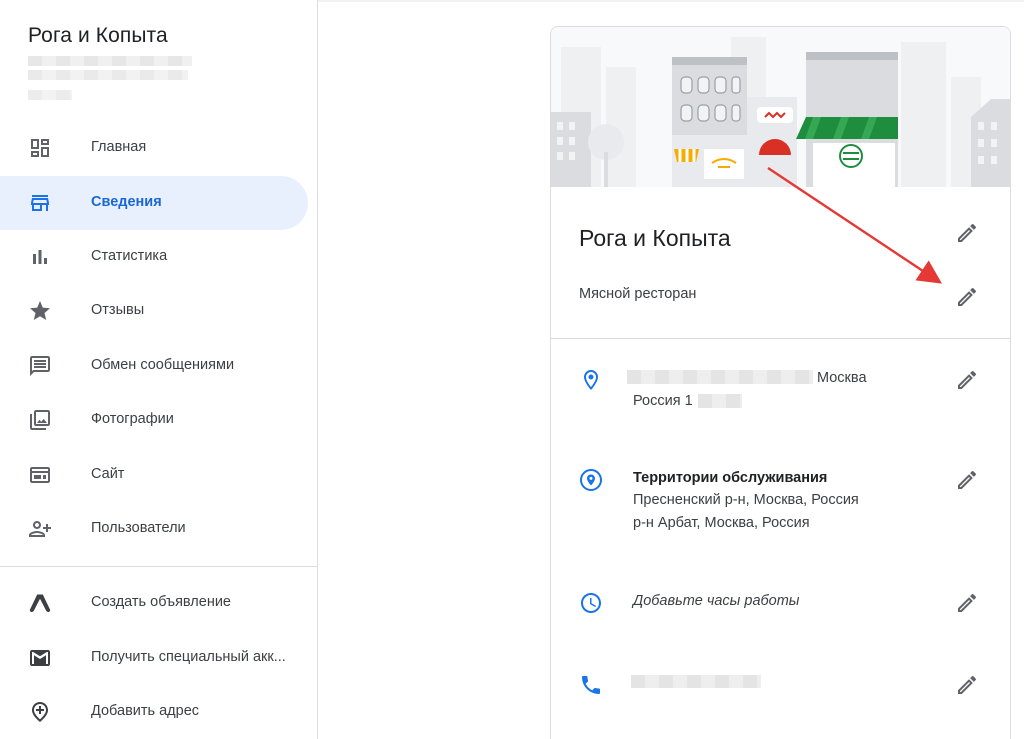 The width and height of the screenshot is (1024, 739). I want to click on business-category: Мясной ресторан, so click(638, 294).